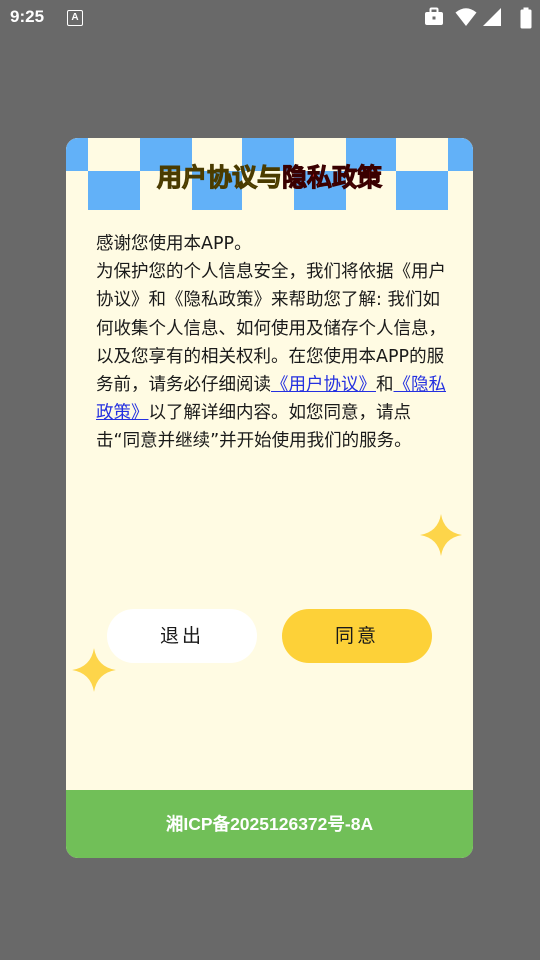  What do you see at coordinates (182, 636) in the screenshot?
I see `exit-button: 退出` at bounding box center [182, 636].